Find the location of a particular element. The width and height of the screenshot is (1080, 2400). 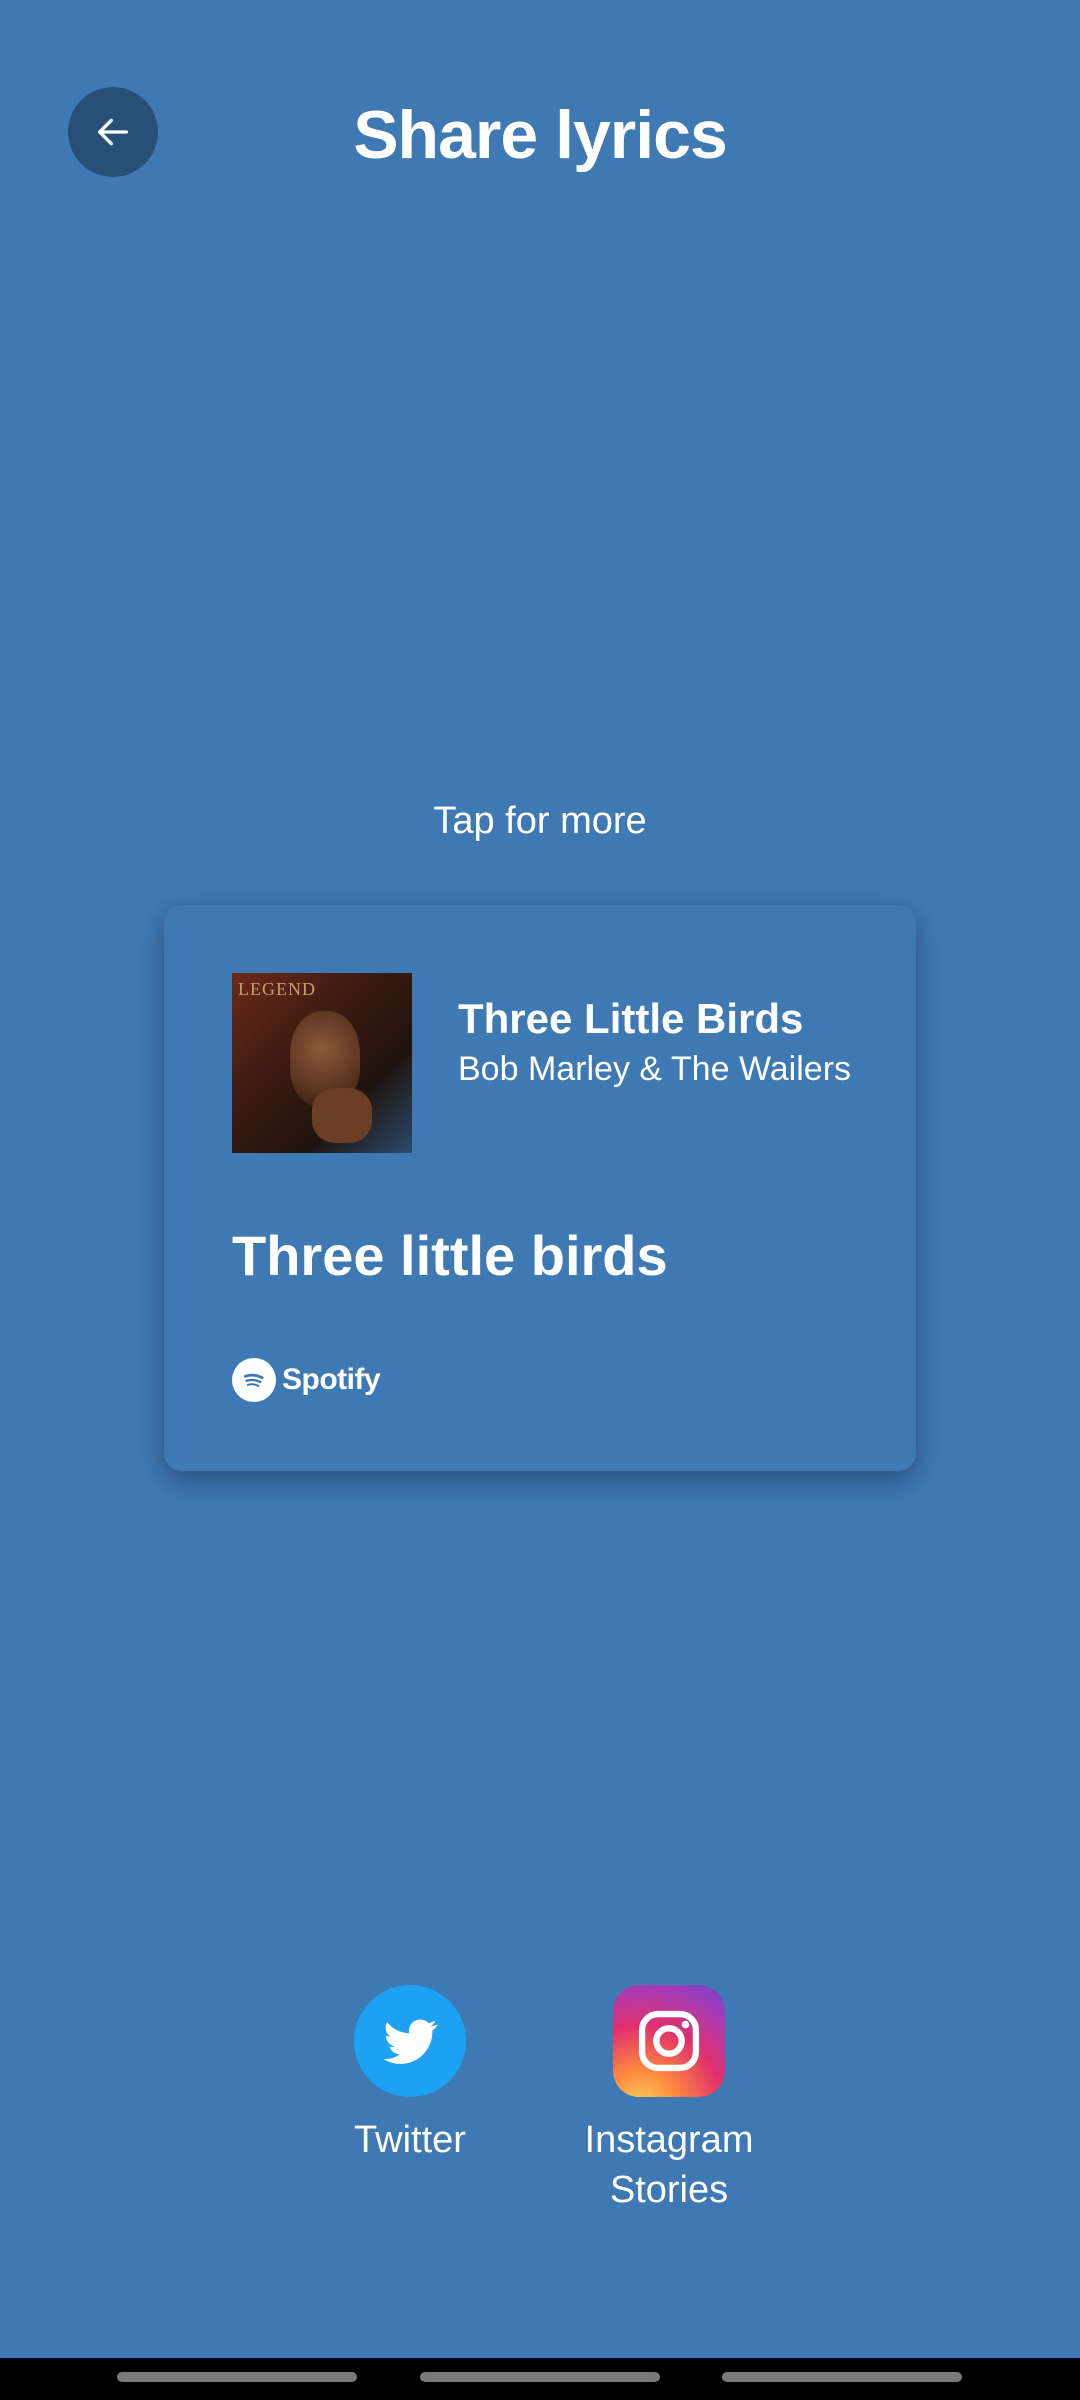

spotify-icon is located at coordinates (254, 1380).